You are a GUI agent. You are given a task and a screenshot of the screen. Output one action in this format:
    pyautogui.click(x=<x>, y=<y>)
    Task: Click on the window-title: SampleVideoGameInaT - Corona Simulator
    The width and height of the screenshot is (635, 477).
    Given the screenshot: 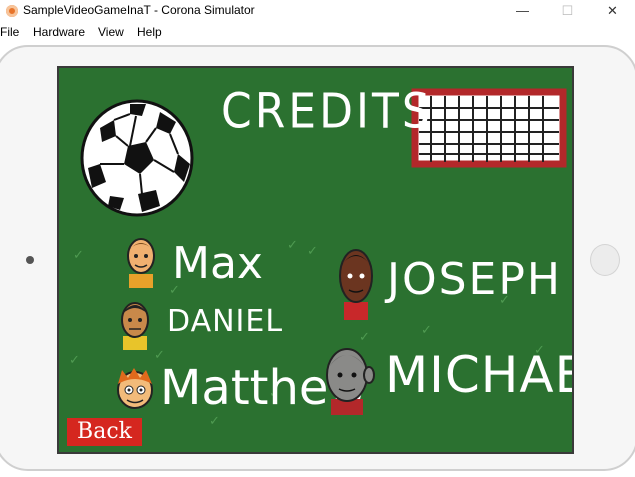 What is the action you would take?
    pyautogui.click(x=139, y=10)
    